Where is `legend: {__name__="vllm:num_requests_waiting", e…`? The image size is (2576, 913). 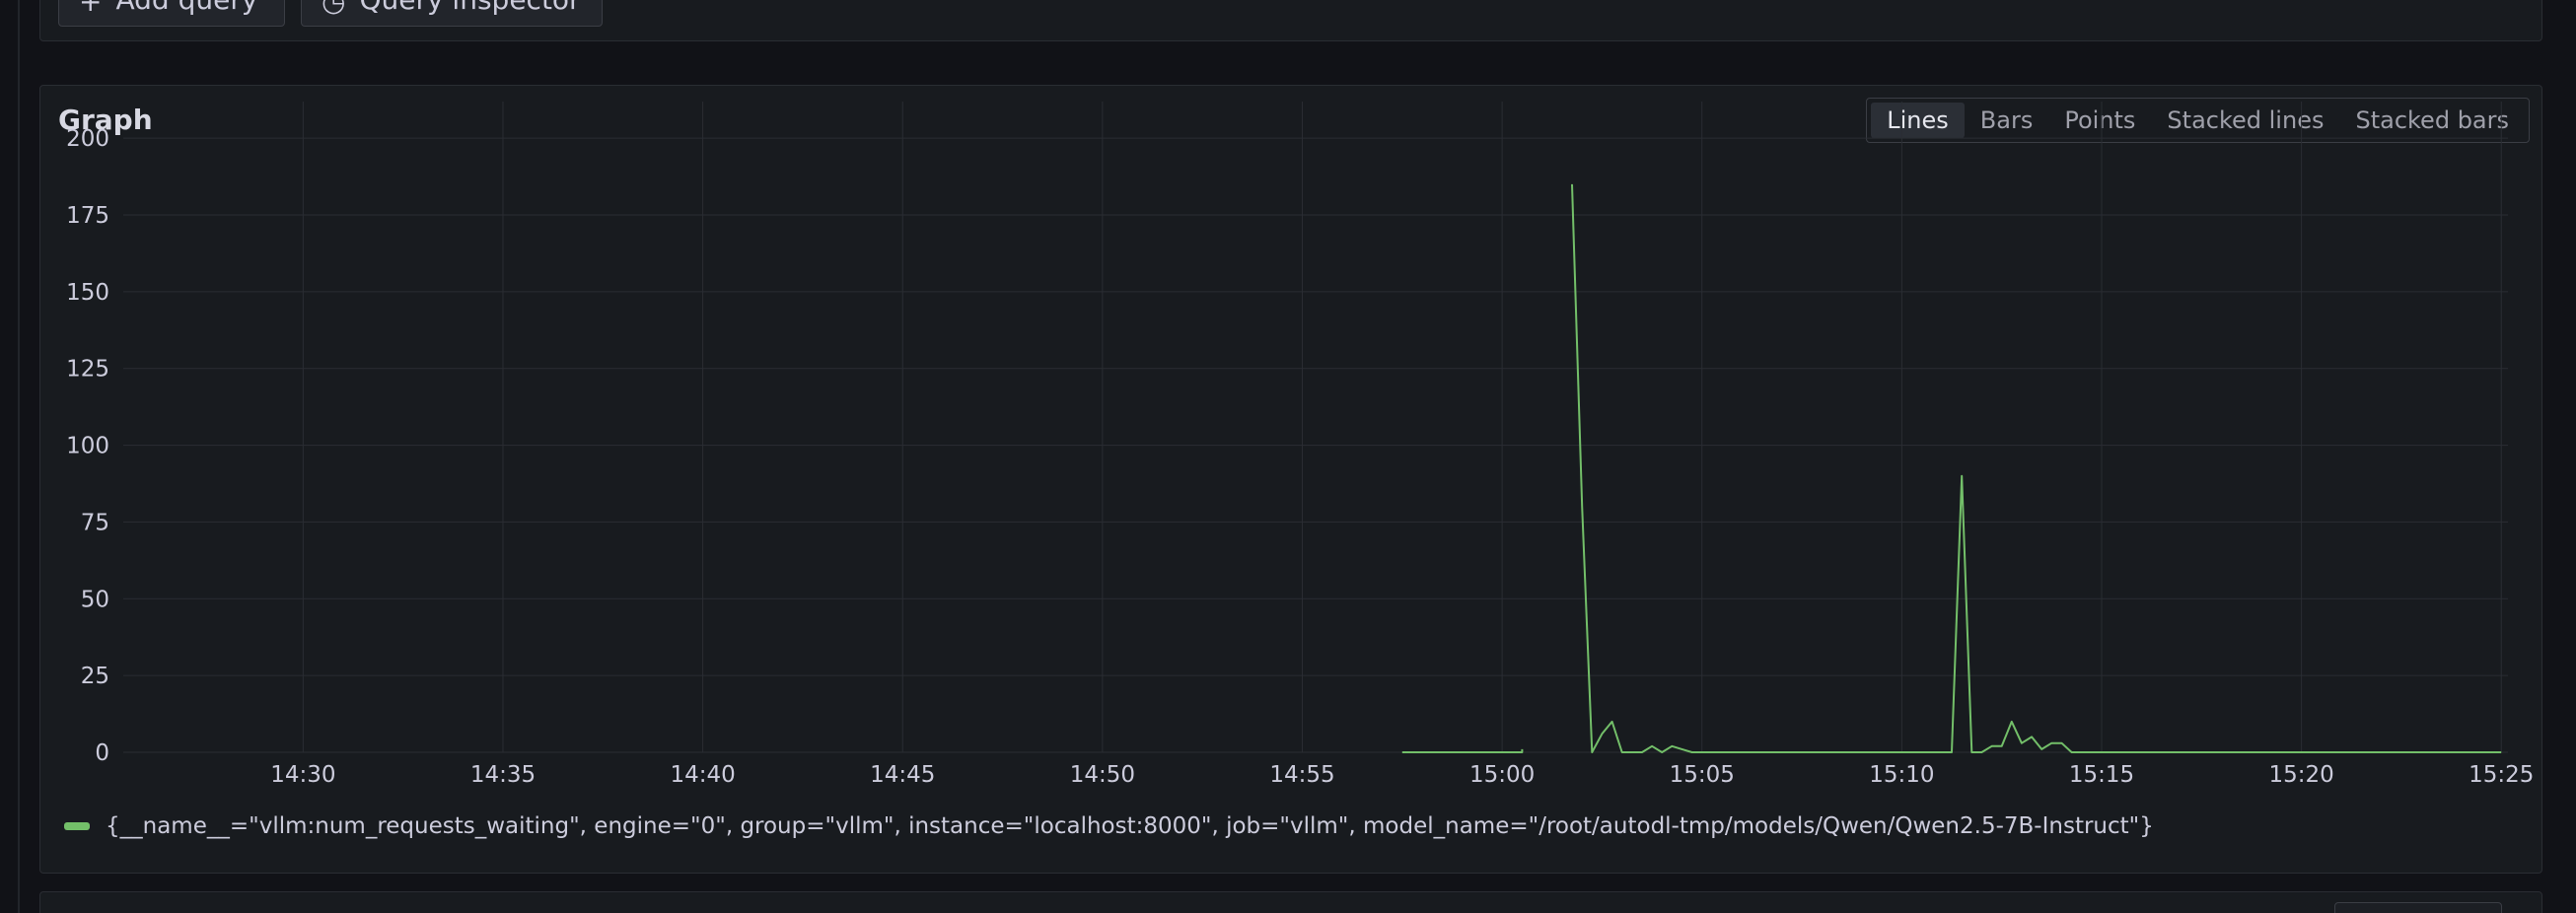 legend: {__name__="vllm:num_requests_waiting", e… is located at coordinates (1109, 826).